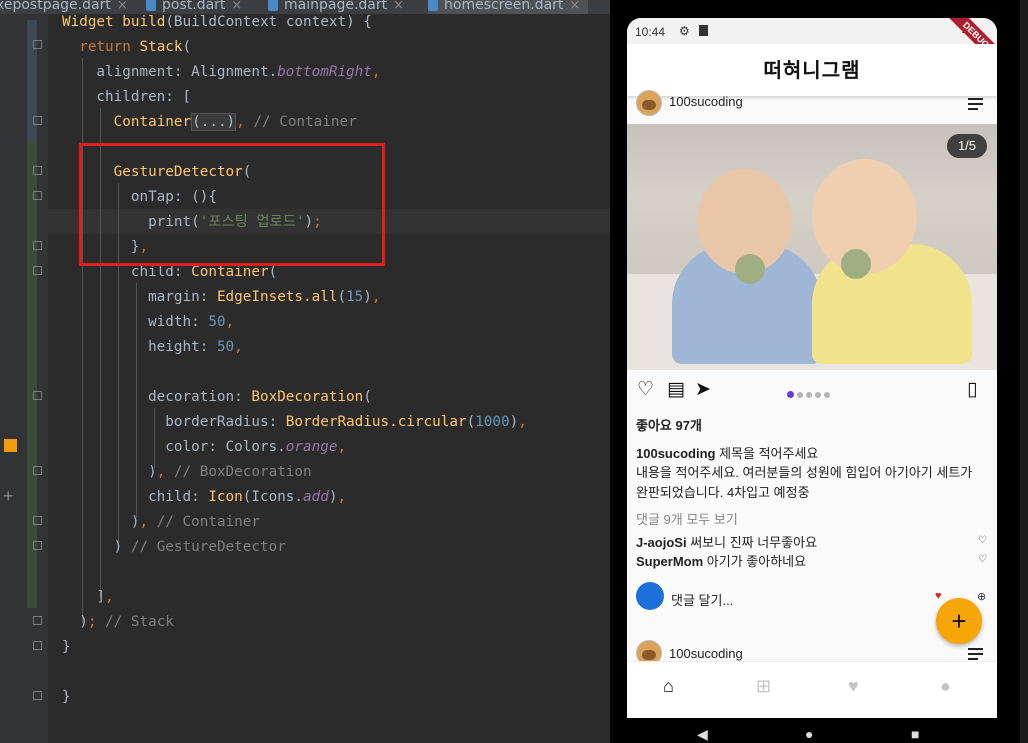  Describe the element at coordinates (804, 472) in the screenshot. I see `caption-body-1: 내용을 적어주세요. 여러분들의 성원에 힘입어 아기아기 세트가` at that location.